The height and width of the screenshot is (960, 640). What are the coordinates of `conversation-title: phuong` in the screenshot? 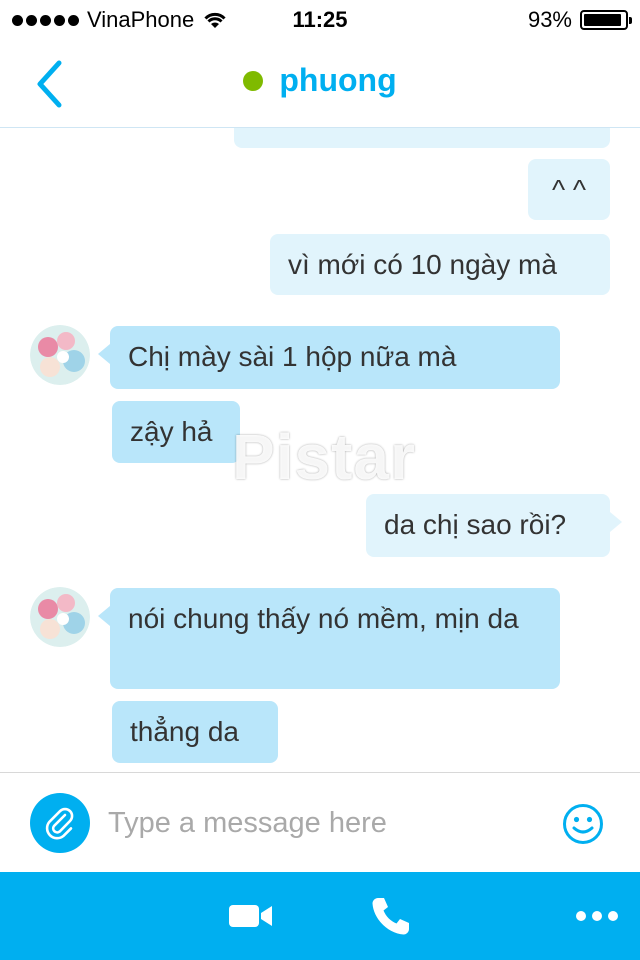 It's located at (320, 80).